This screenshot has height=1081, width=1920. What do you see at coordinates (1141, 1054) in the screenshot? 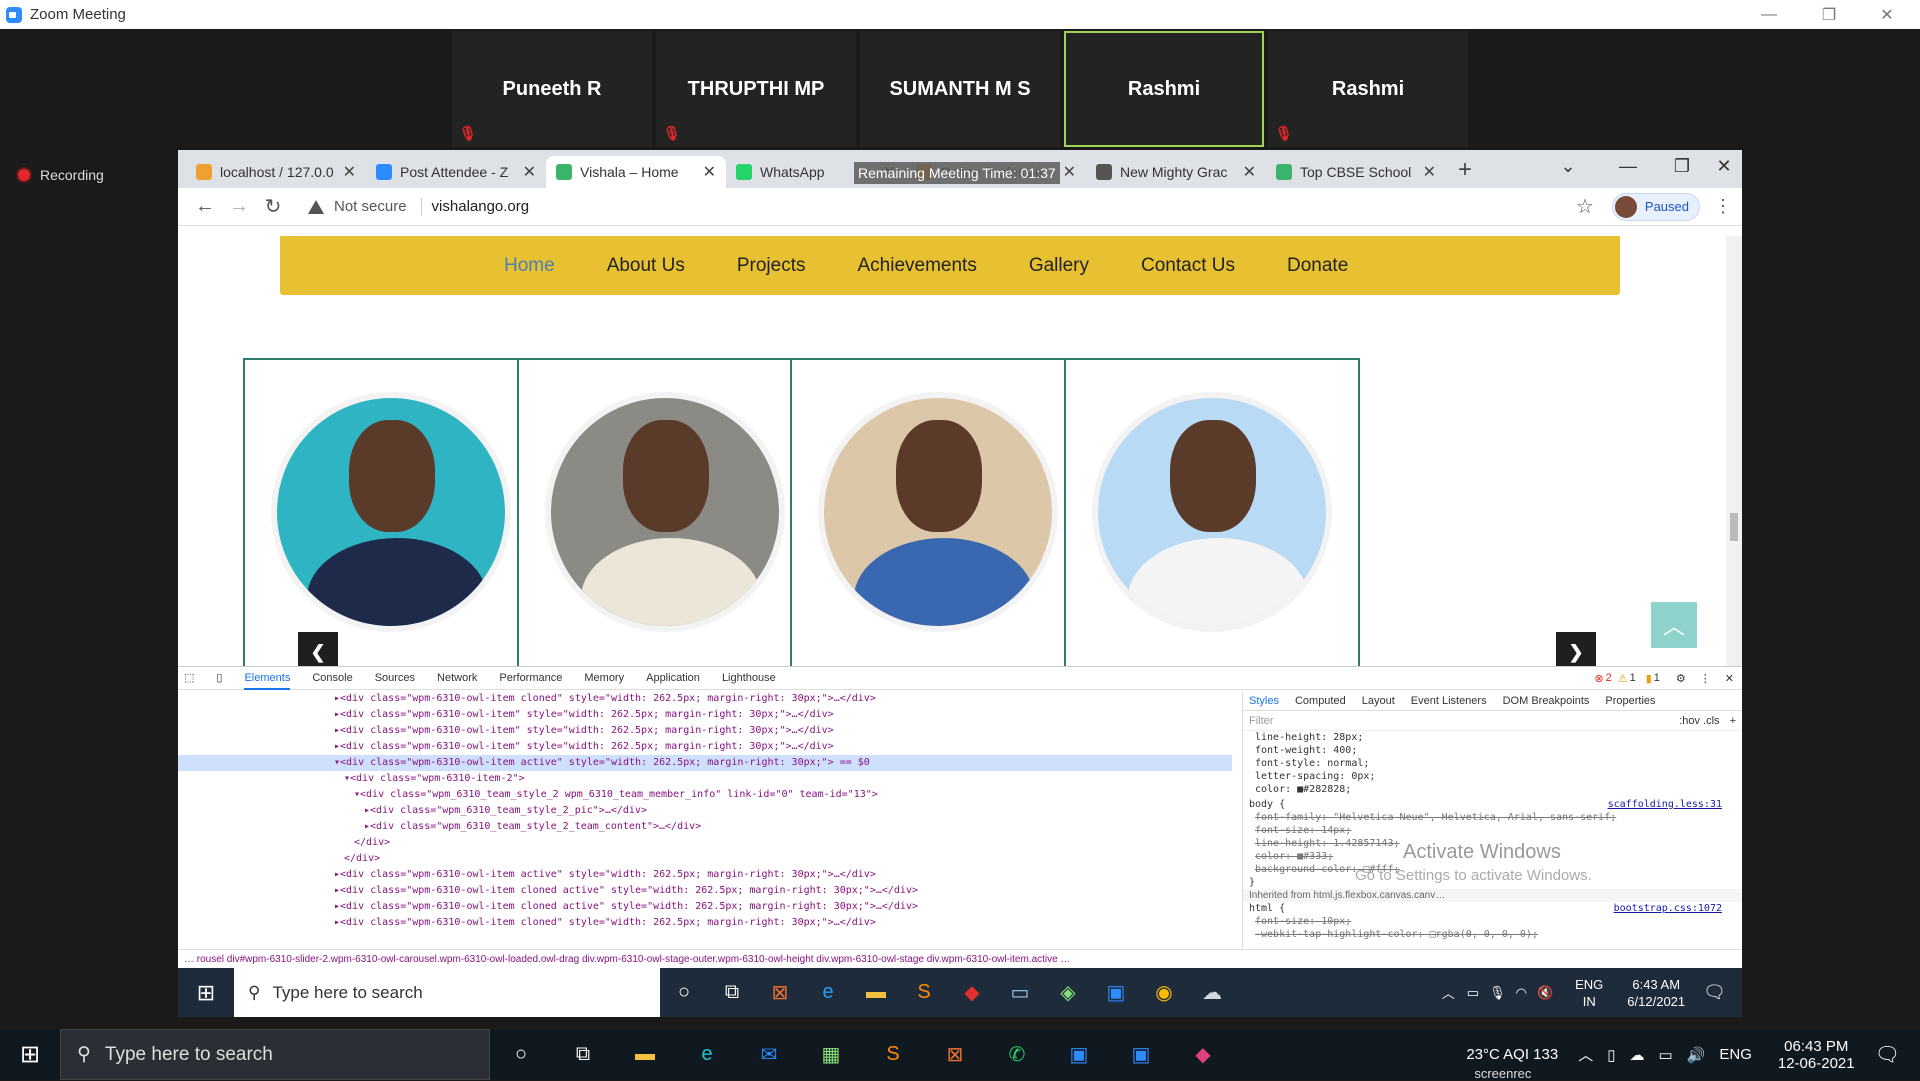
I see `zoom-meeting-icon: ▣` at bounding box center [1141, 1054].